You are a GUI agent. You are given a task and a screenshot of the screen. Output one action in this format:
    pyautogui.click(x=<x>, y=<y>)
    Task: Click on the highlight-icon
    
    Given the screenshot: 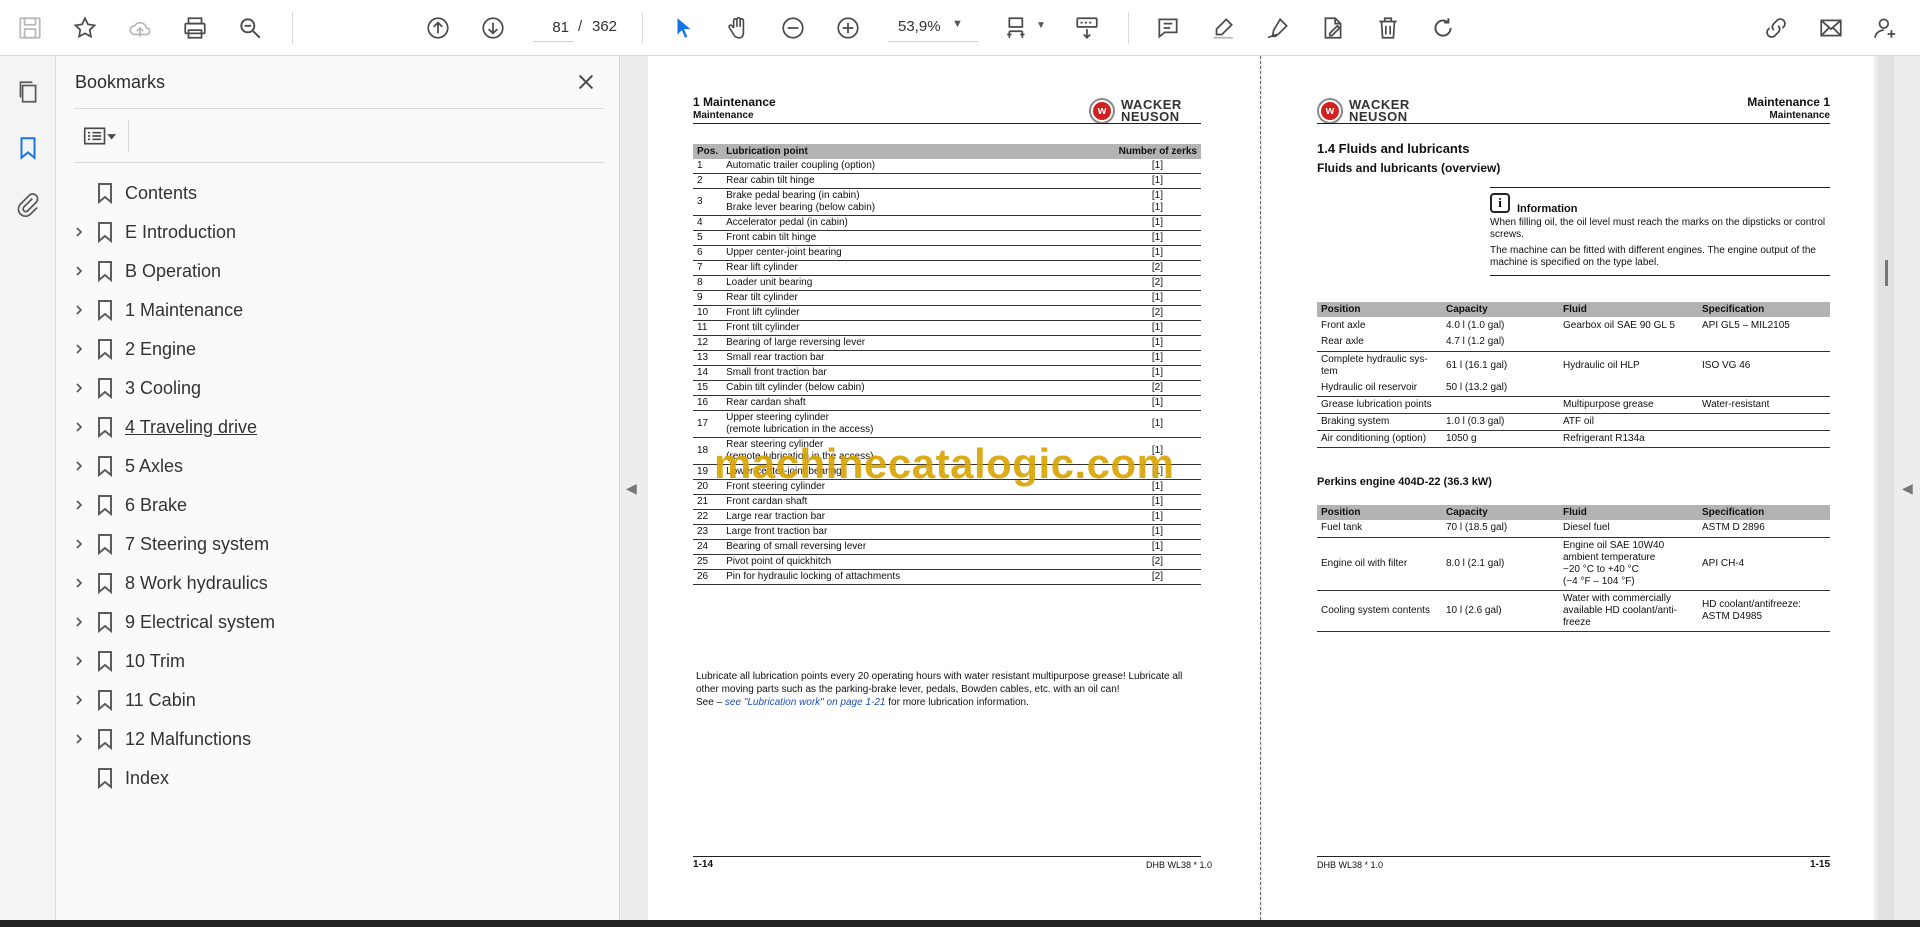 What is the action you would take?
    pyautogui.click(x=1223, y=28)
    